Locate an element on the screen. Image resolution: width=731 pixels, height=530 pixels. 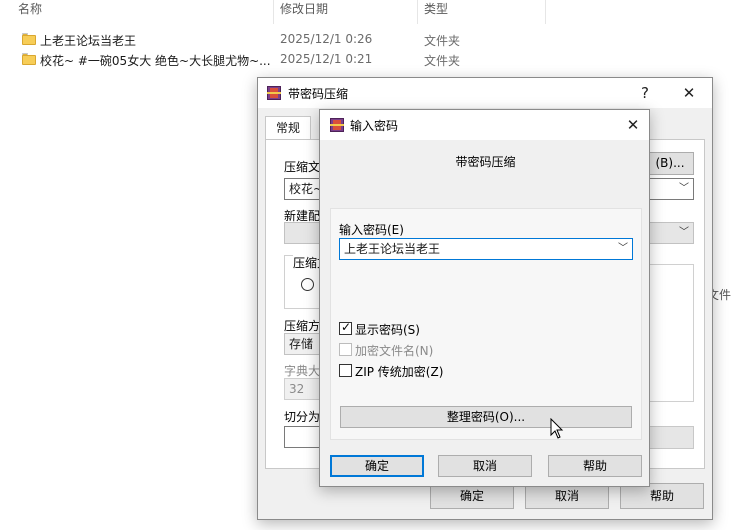
password-cancel-button: 取消 is located at coordinates (485, 466).